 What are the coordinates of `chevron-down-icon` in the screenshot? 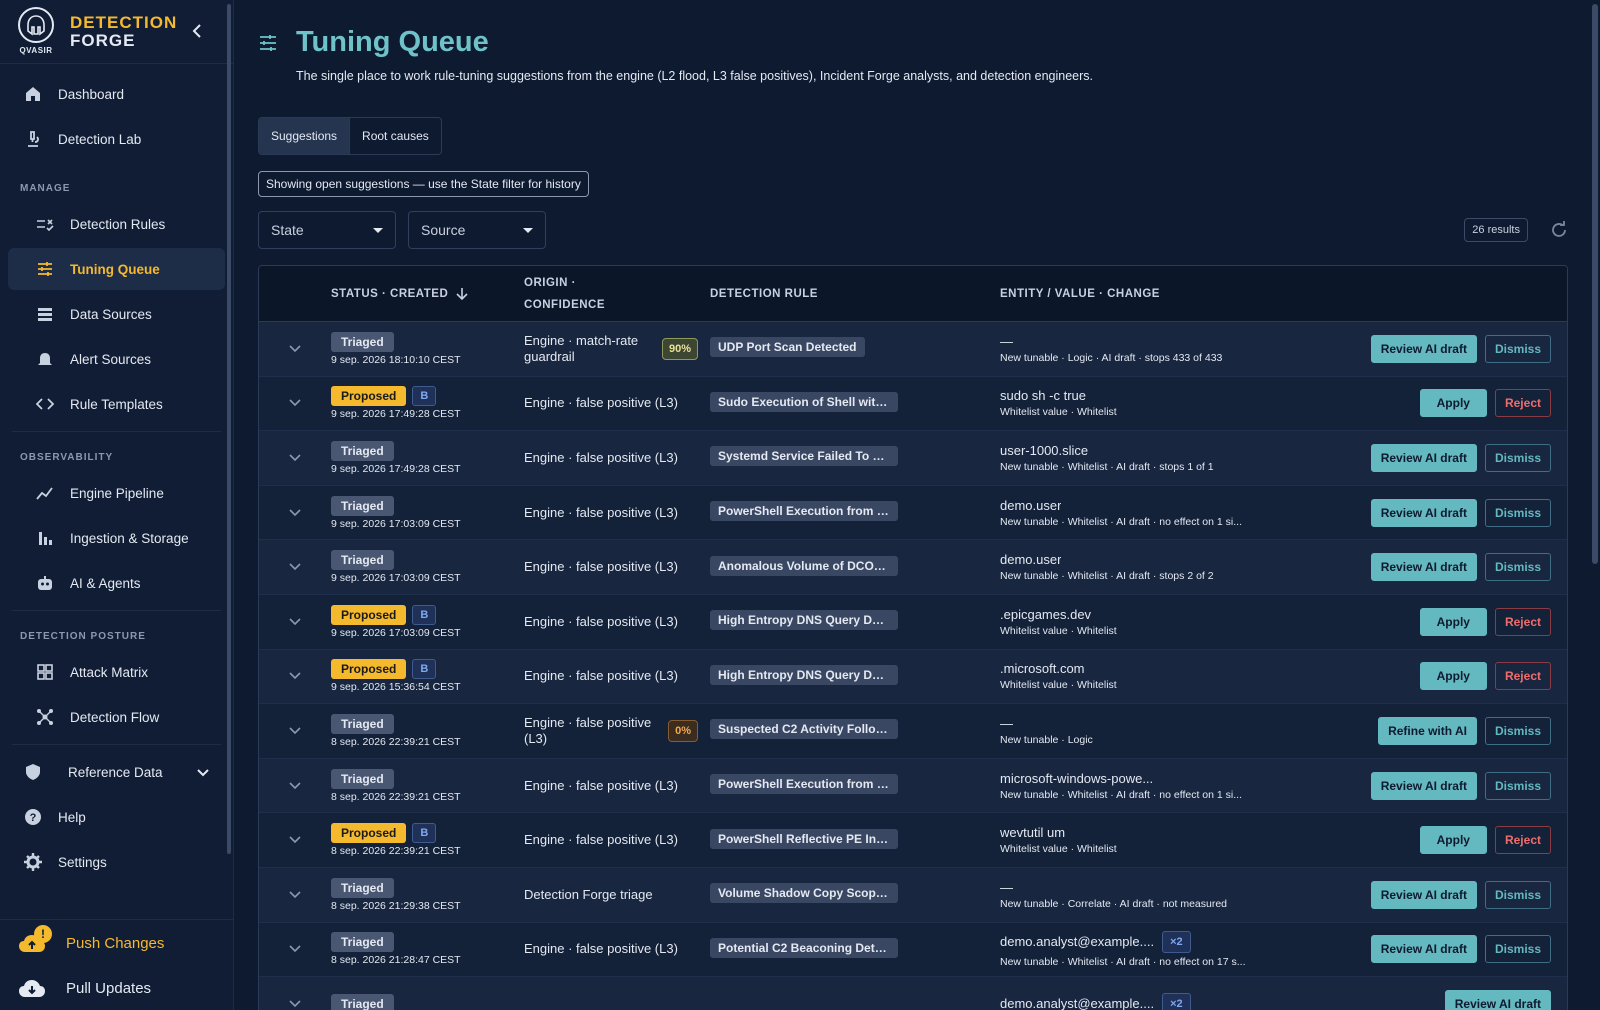 It's located at (295, 458).